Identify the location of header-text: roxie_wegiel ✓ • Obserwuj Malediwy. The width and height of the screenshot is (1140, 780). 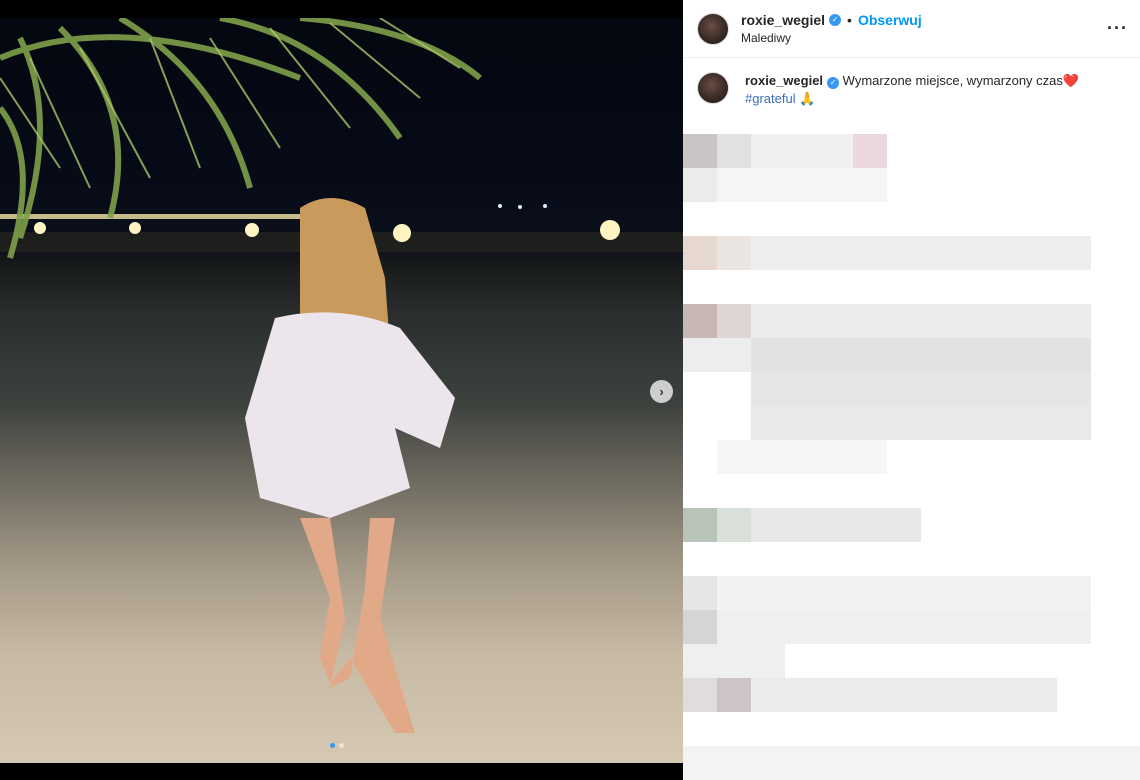
(831, 28).